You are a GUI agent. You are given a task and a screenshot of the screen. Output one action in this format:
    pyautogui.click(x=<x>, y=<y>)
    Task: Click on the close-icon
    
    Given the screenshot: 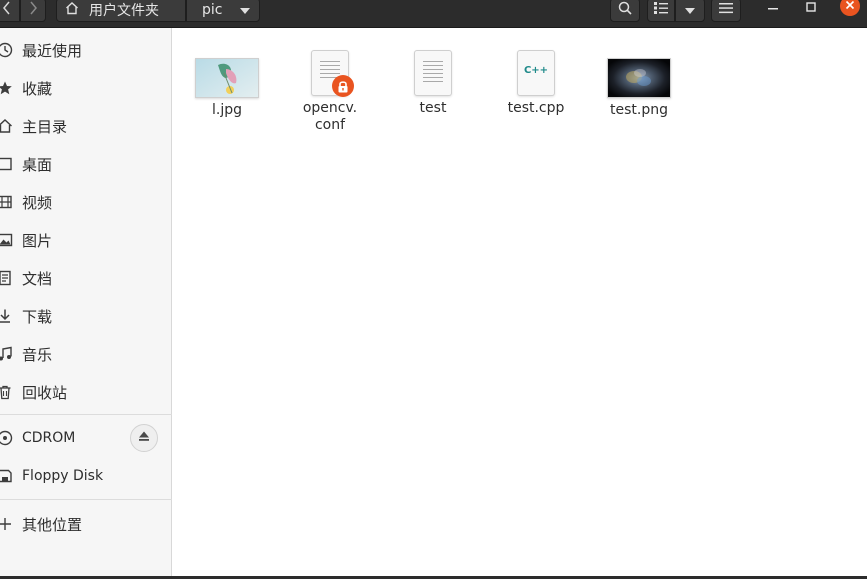 What is the action you would take?
    pyautogui.click(x=850, y=7)
    